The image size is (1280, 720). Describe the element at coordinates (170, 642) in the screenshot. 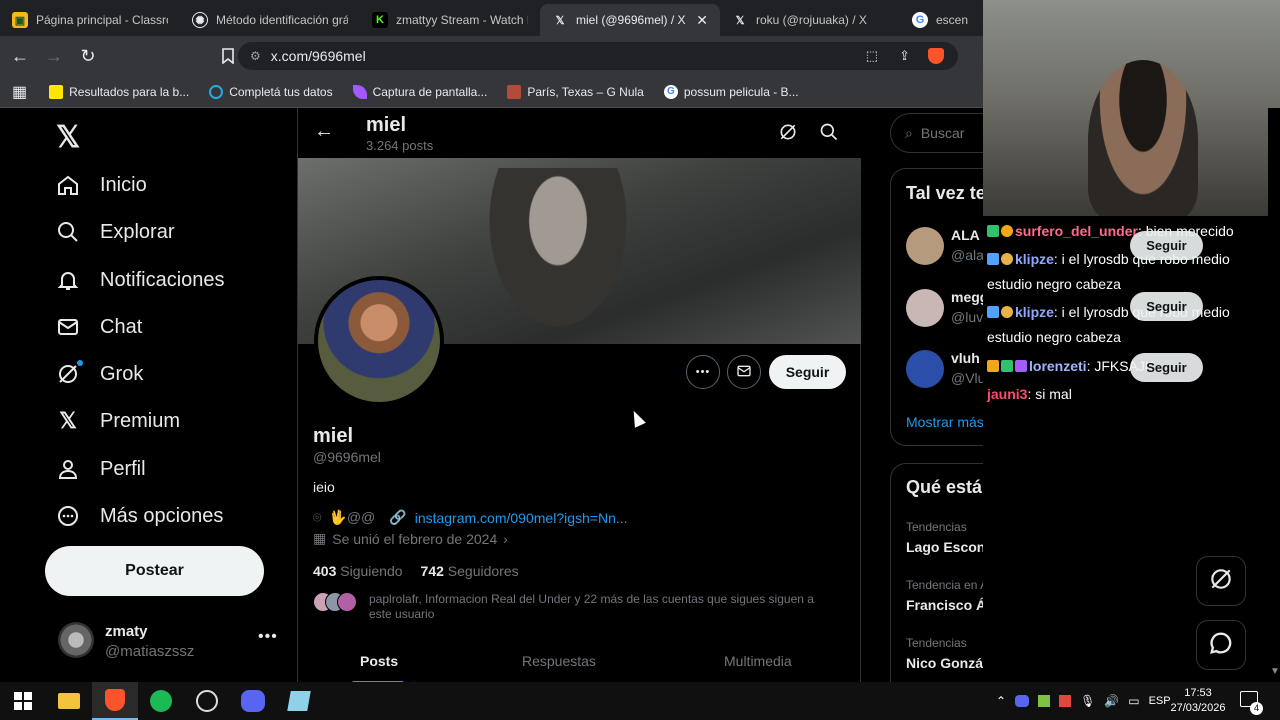

I see `account-switcher: zmaty @matiaszssz •••` at that location.